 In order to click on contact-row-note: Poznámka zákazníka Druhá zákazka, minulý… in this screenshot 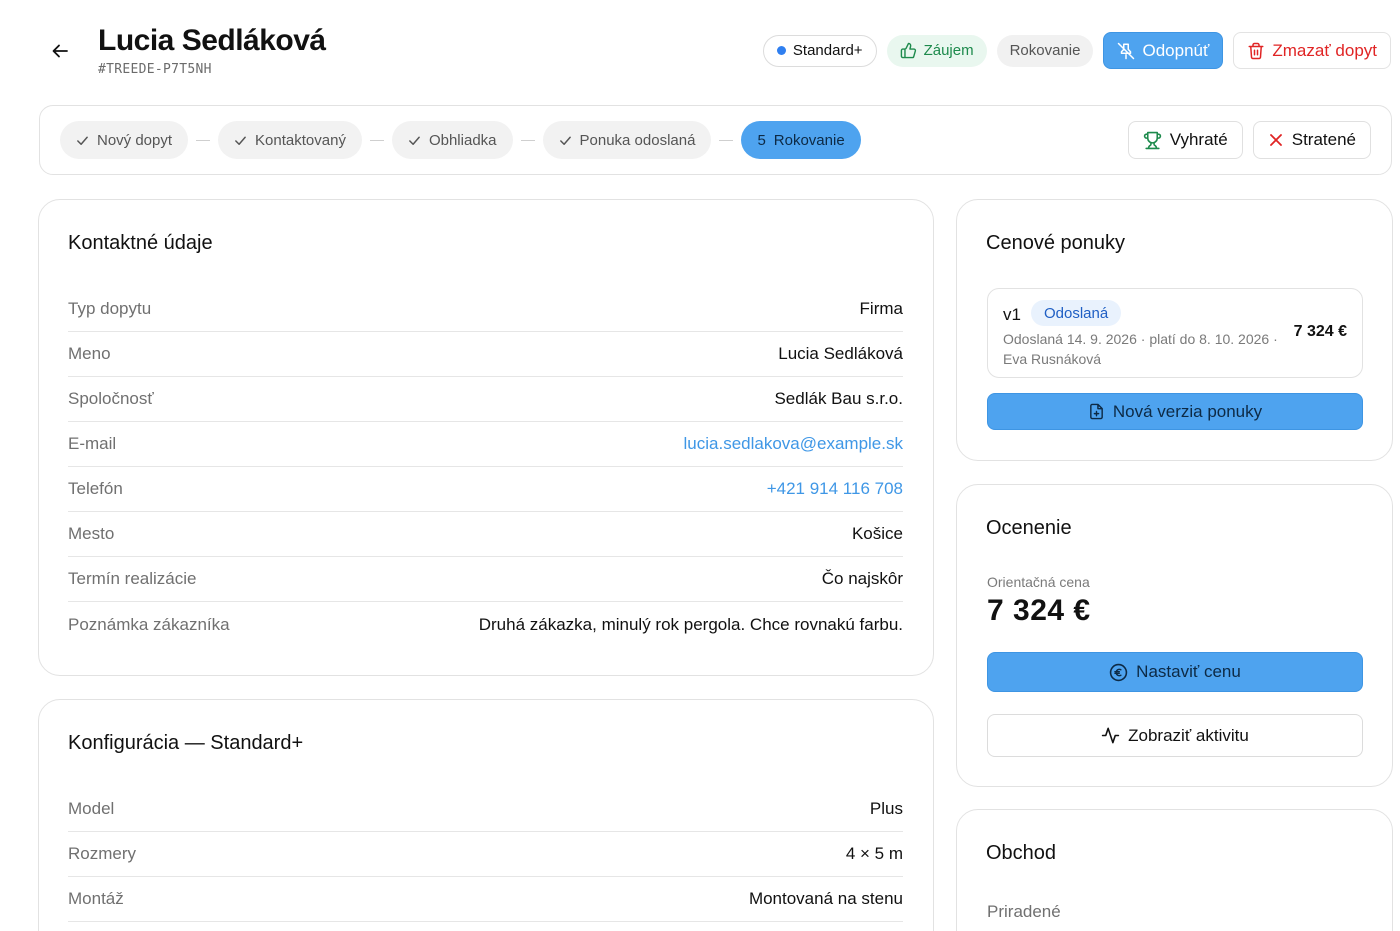, I will do `click(485, 624)`.